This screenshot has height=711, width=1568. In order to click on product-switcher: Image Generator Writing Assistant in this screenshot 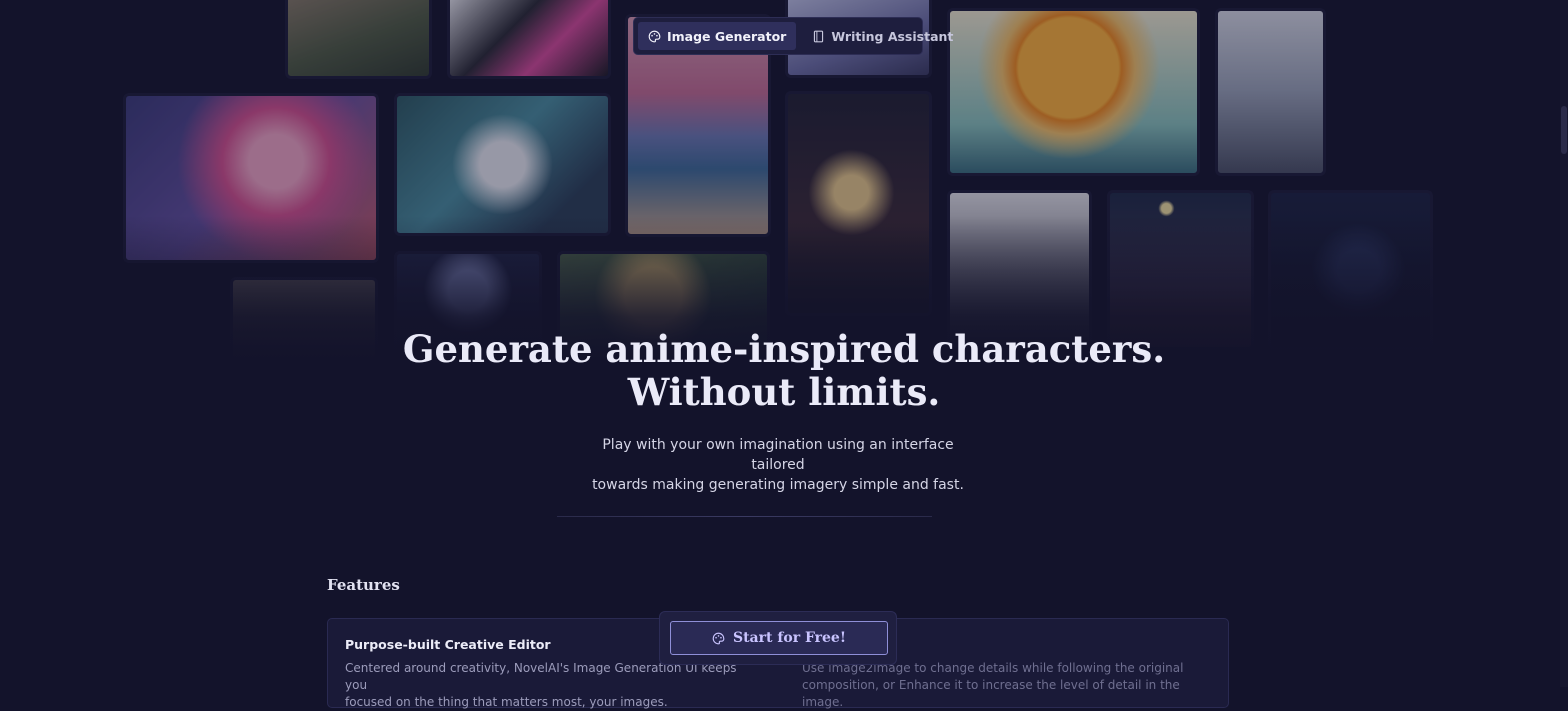, I will do `click(793, 36)`.